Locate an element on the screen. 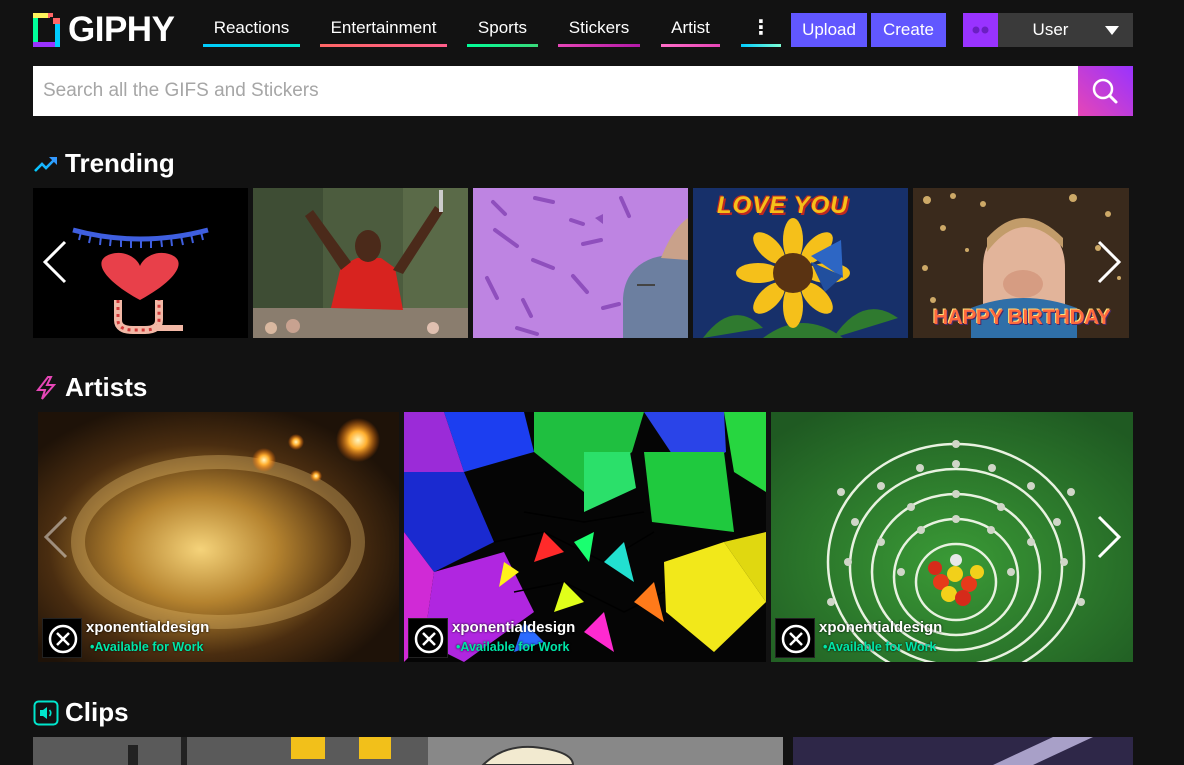  giphy-logo: GIPHY is located at coordinates (104, 29).